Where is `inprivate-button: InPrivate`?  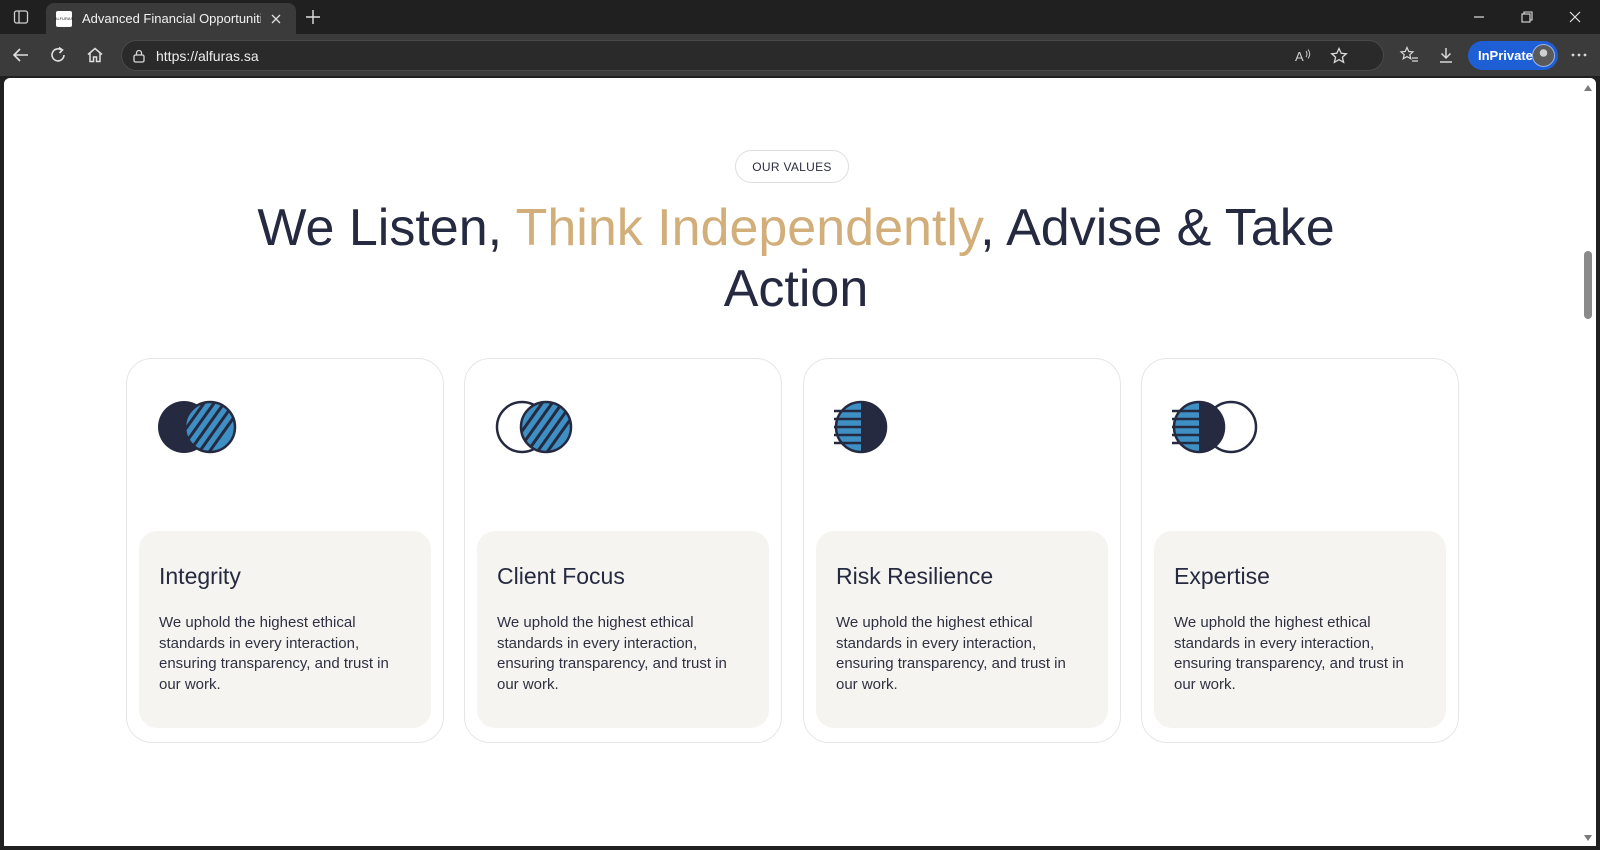 inprivate-button: InPrivate is located at coordinates (1513, 55).